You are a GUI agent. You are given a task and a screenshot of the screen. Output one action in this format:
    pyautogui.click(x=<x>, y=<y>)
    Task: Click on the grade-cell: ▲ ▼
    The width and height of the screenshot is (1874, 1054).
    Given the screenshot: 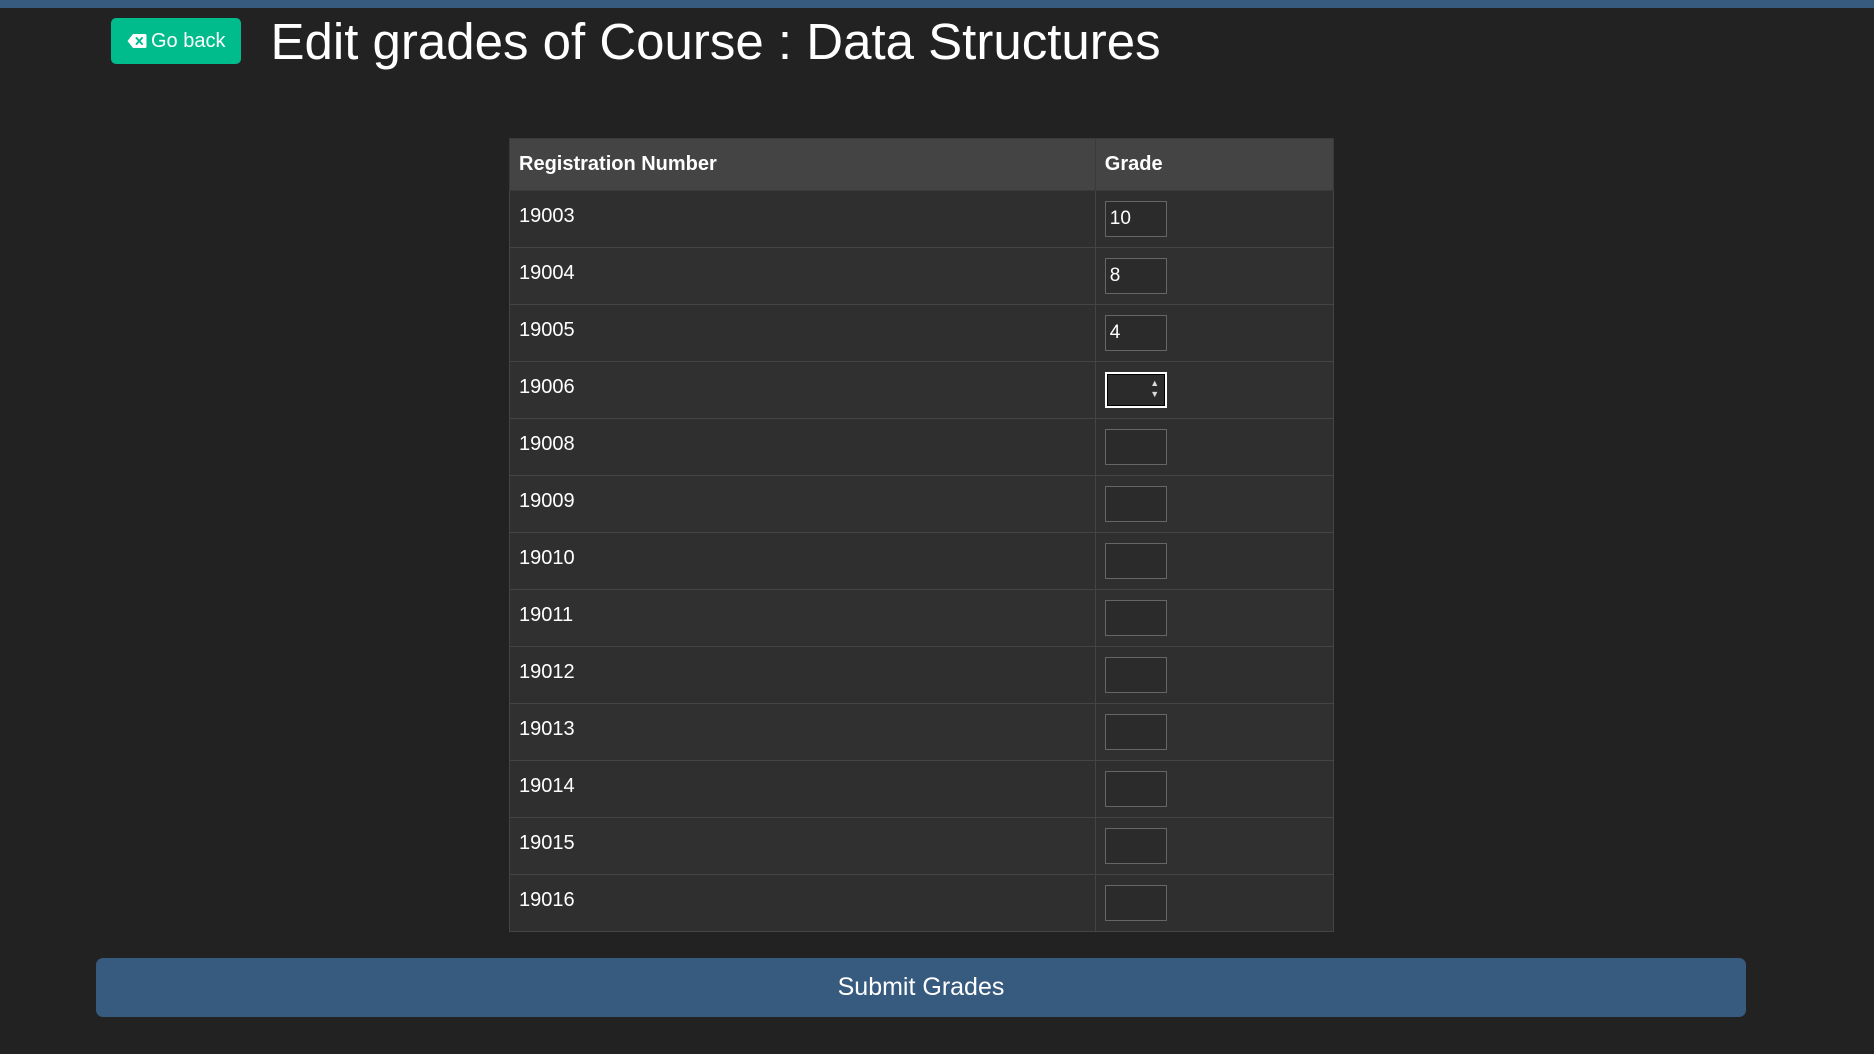 What is the action you would take?
    pyautogui.click(x=1214, y=390)
    